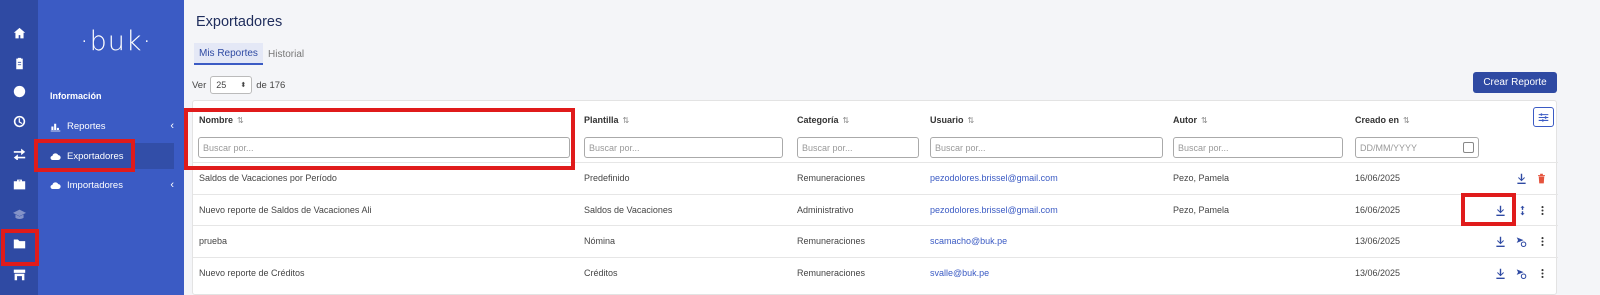 Image resolution: width=1600 pixels, height=295 pixels. I want to click on menu-item-importadores: Importadores ‹, so click(106, 185).